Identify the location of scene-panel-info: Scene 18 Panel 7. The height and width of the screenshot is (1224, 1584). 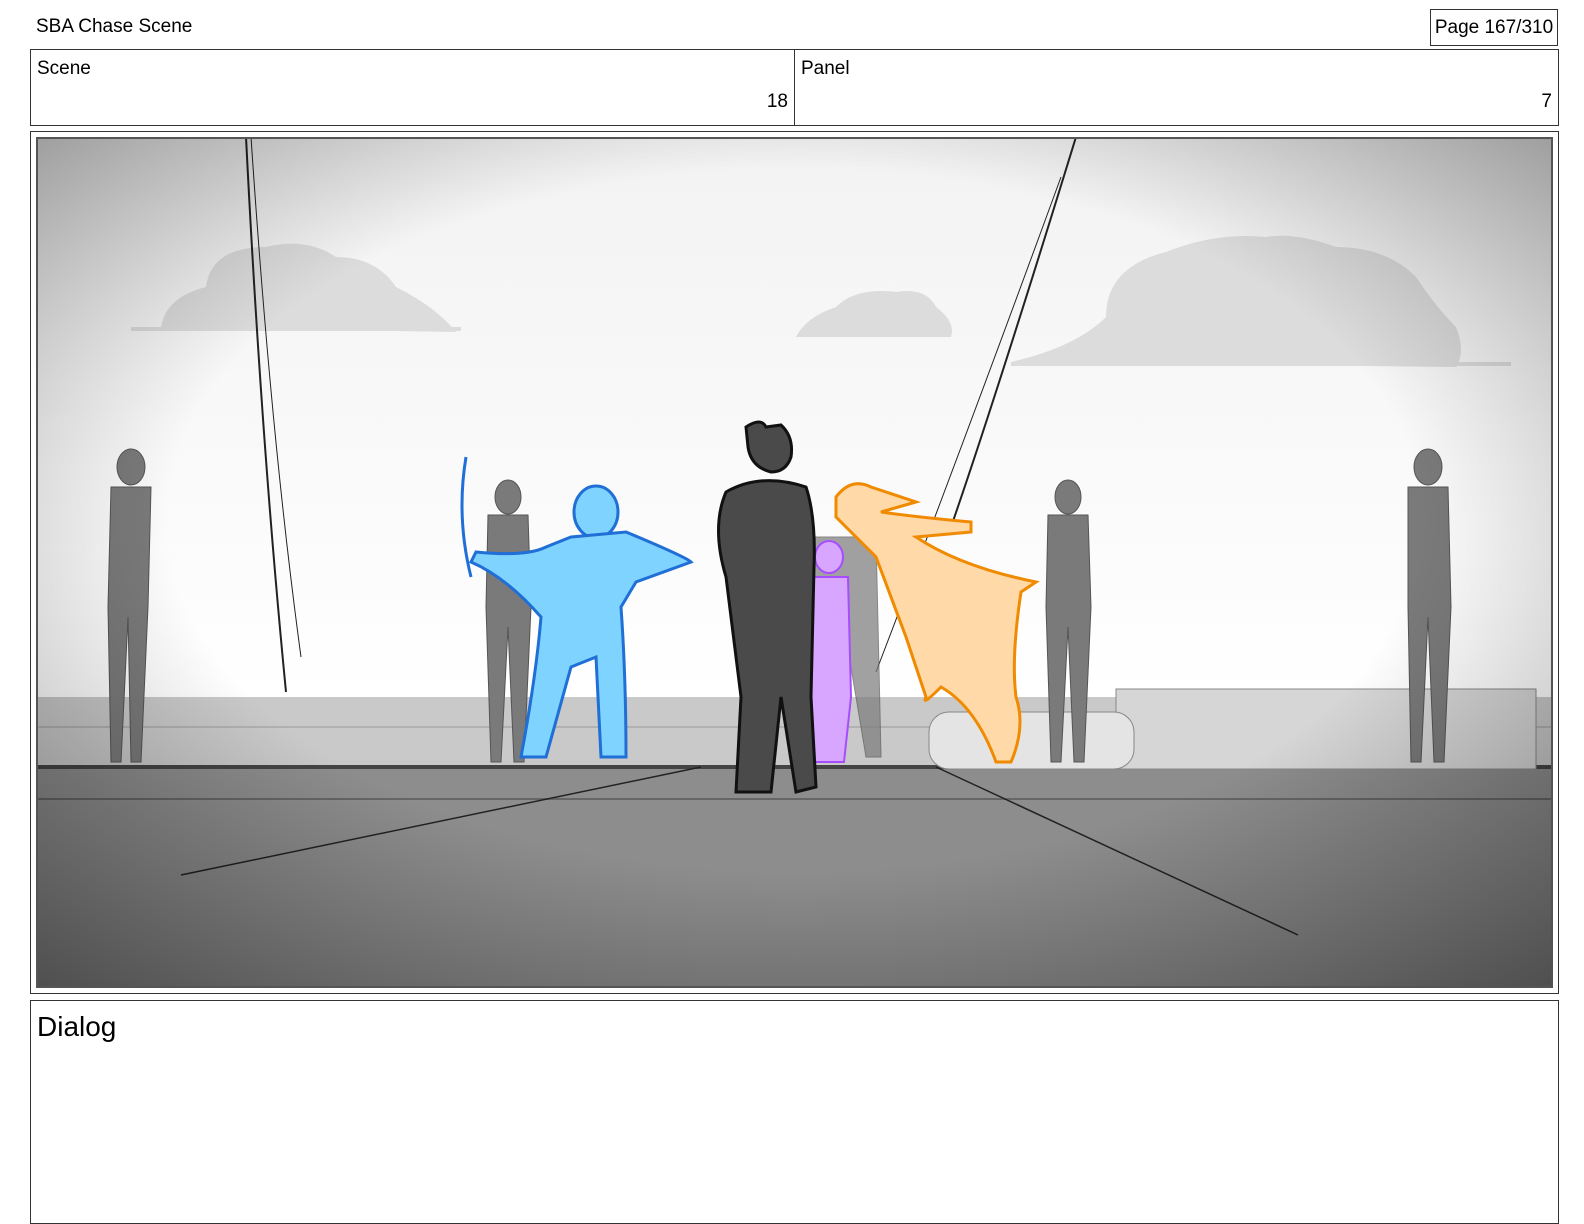
(794, 87).